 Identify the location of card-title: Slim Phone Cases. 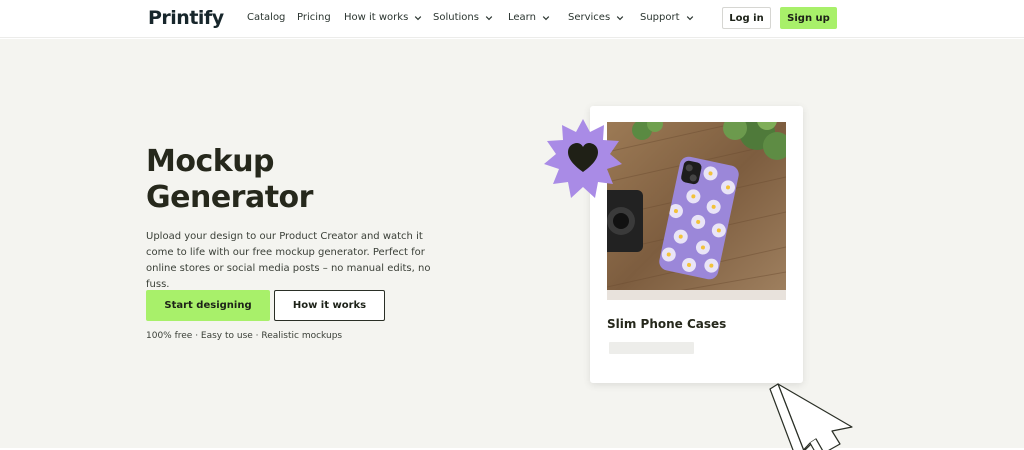
(667, 324).